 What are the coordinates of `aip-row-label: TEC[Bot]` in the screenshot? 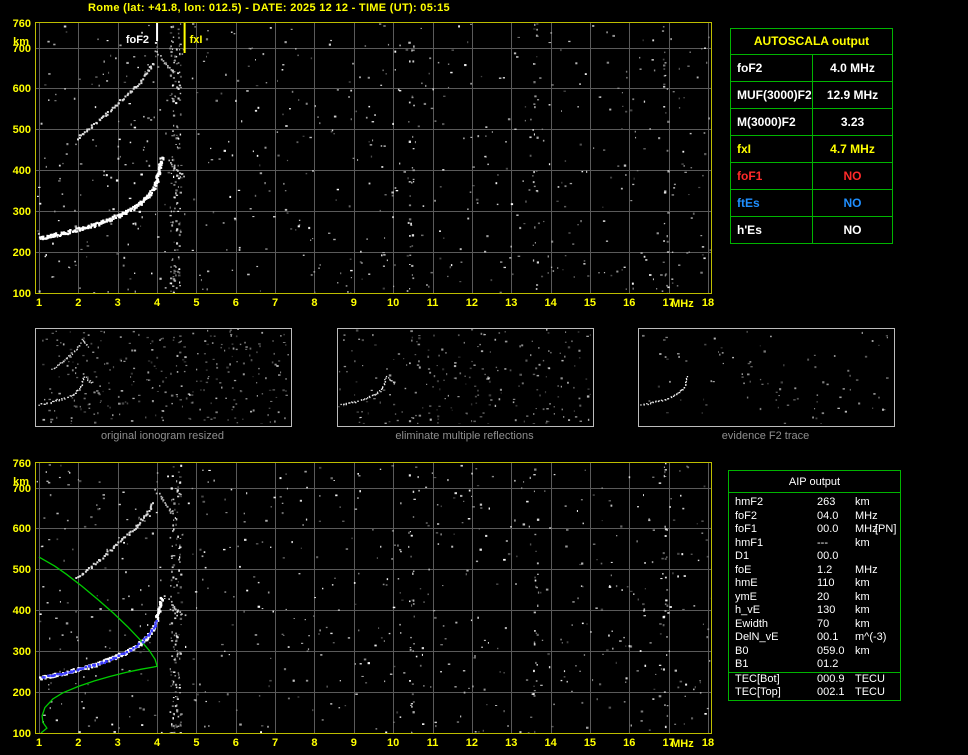 It's located at (757, 678).